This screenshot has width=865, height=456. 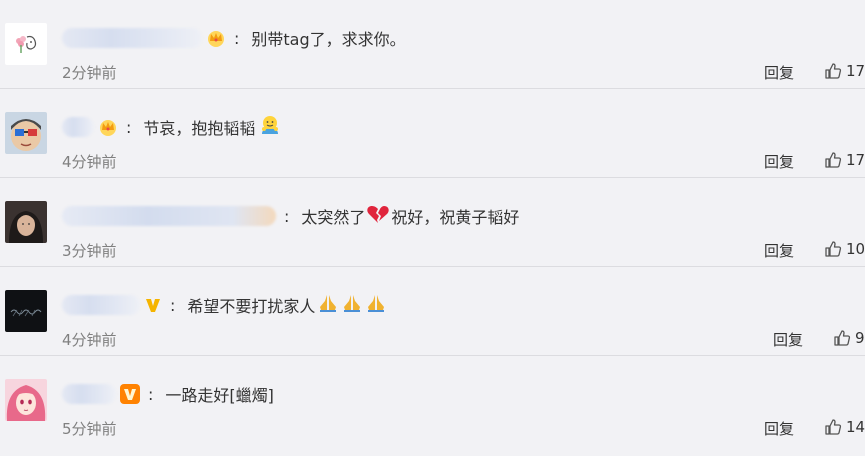 I want to click on comment-content-line: : 一路走好[蠟燭], so click(x=168, y=394).